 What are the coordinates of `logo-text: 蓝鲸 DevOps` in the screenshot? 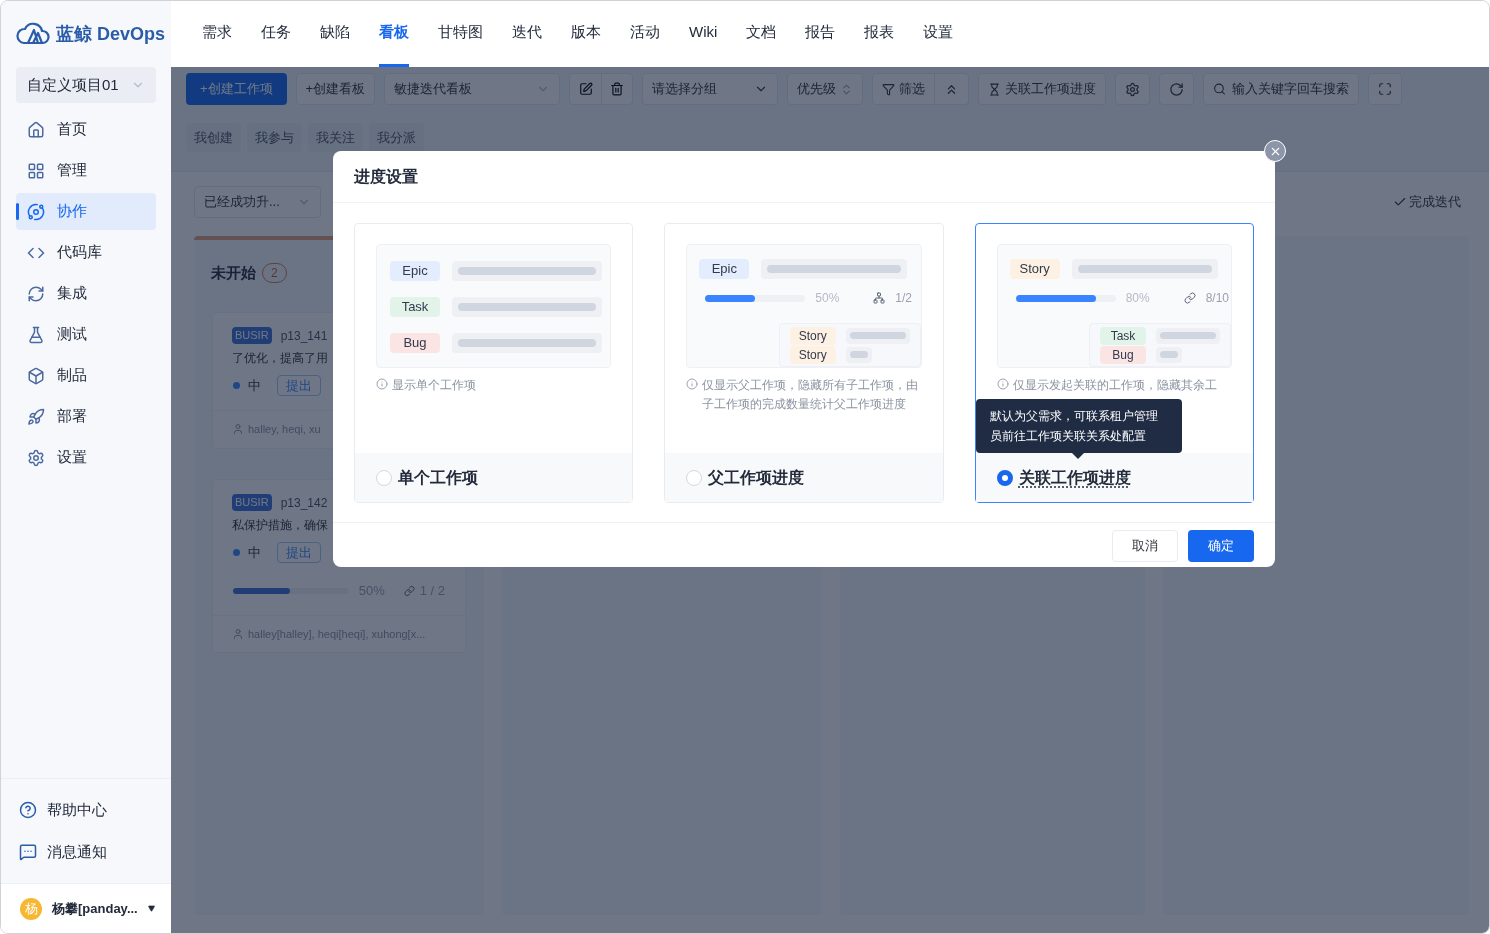 It's located at (111, 34).